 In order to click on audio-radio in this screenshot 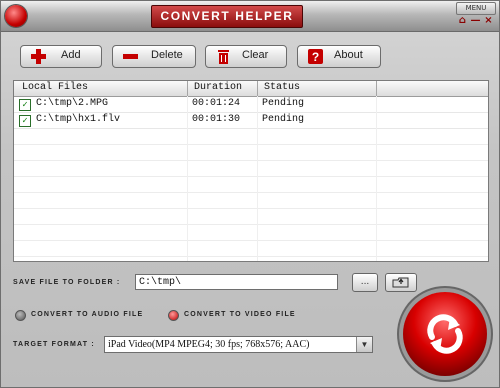, I will do `click(20, 315)`.